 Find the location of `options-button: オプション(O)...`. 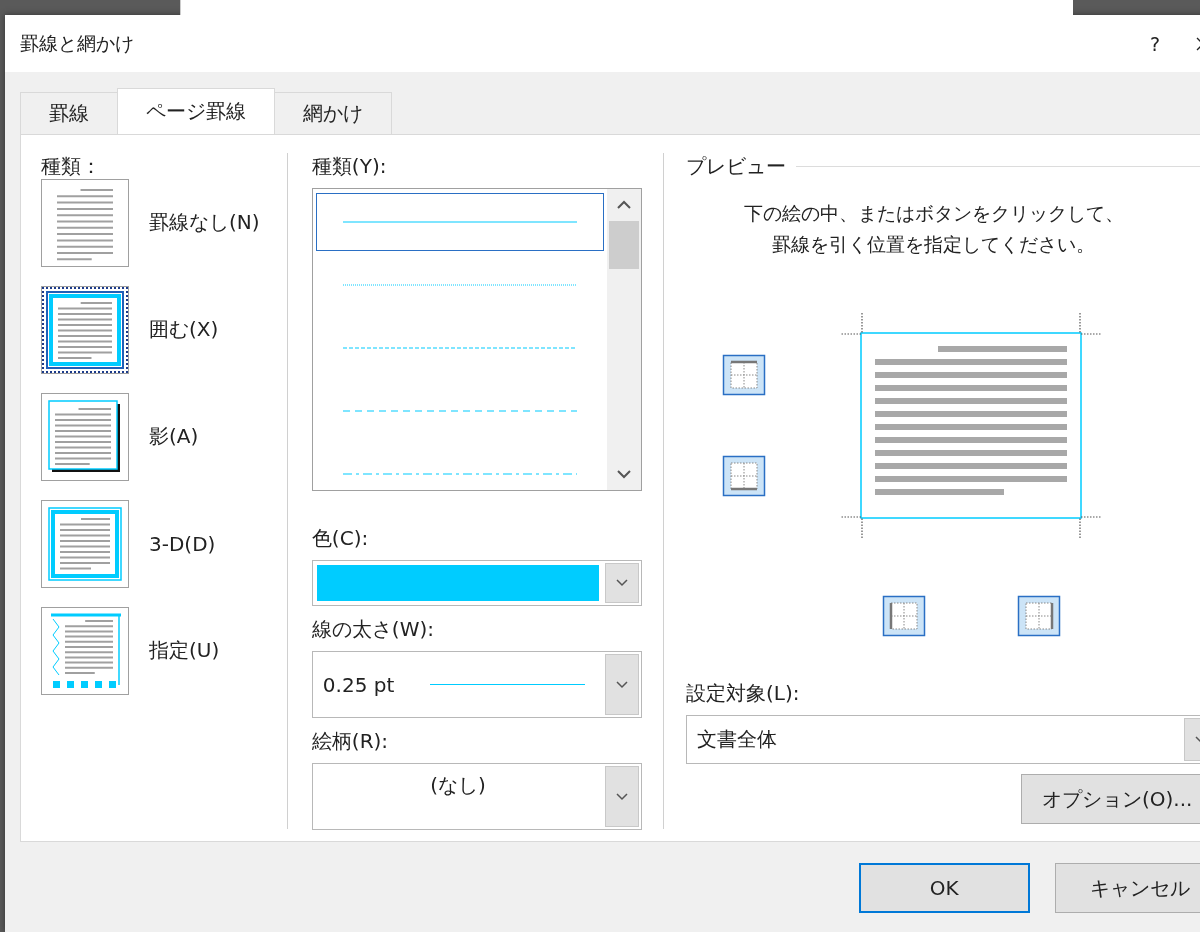

options-button: オプション(O)... is located at coordinates (1110, 799).